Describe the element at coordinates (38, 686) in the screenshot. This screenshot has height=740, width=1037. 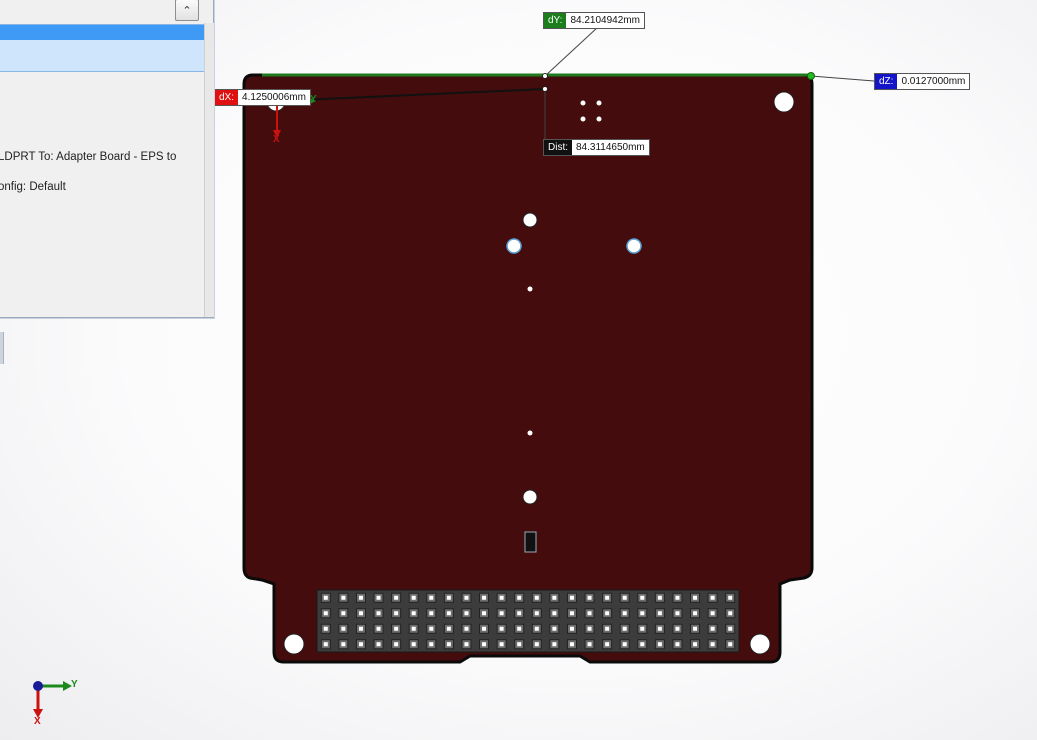
I see `view-origin` at that location.